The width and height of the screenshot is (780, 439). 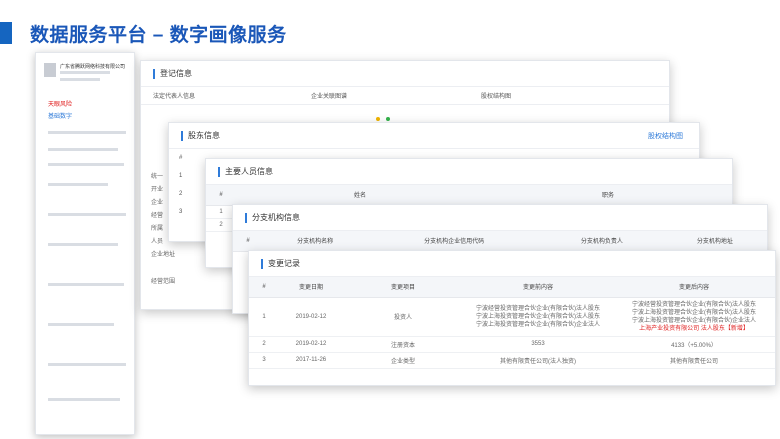 What do you see at coordinates (176, 73) in the screenshot?
I see `card-title: 登记信息` at bounding box center [176, 73].